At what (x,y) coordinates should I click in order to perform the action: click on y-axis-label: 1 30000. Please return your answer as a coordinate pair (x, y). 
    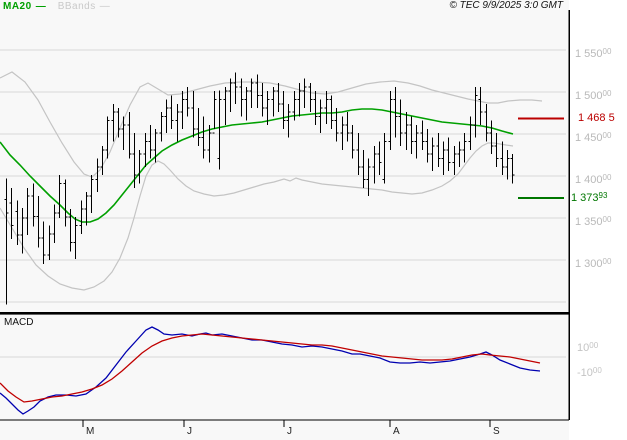
    Looking at the image, I should click on (593, 263).